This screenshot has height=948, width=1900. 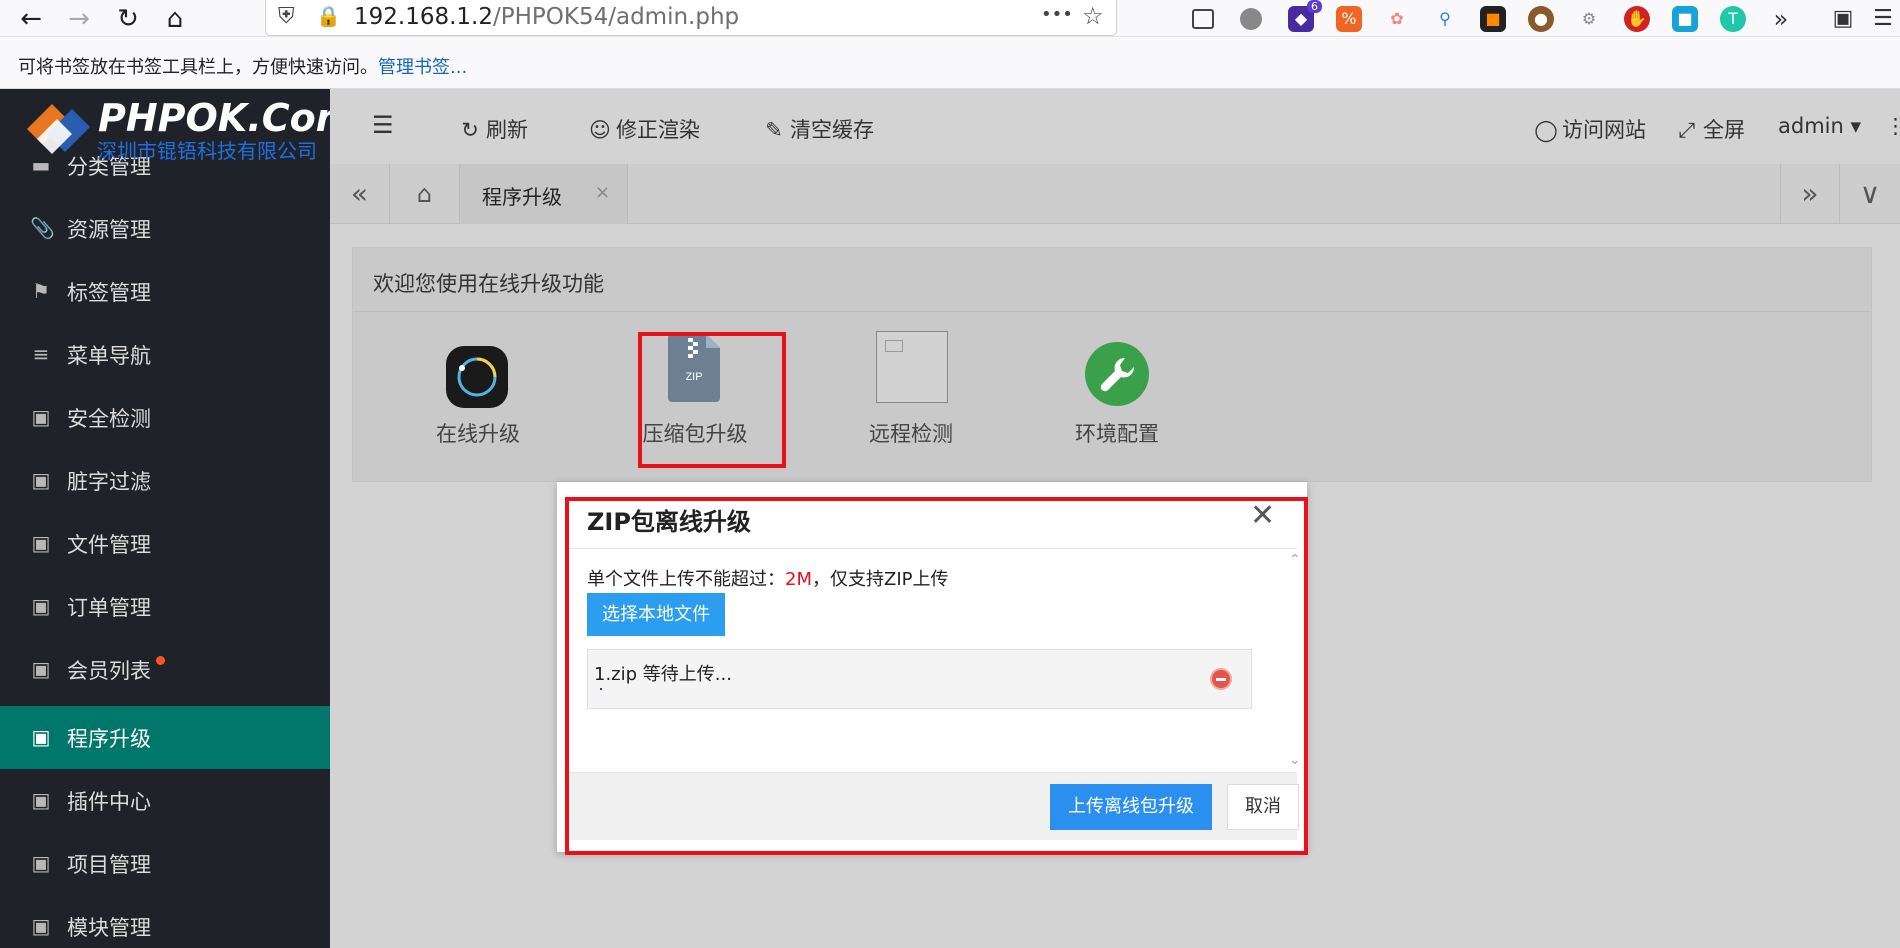 I want to click on reload-icon: ↻, so click(x=128, y=19).